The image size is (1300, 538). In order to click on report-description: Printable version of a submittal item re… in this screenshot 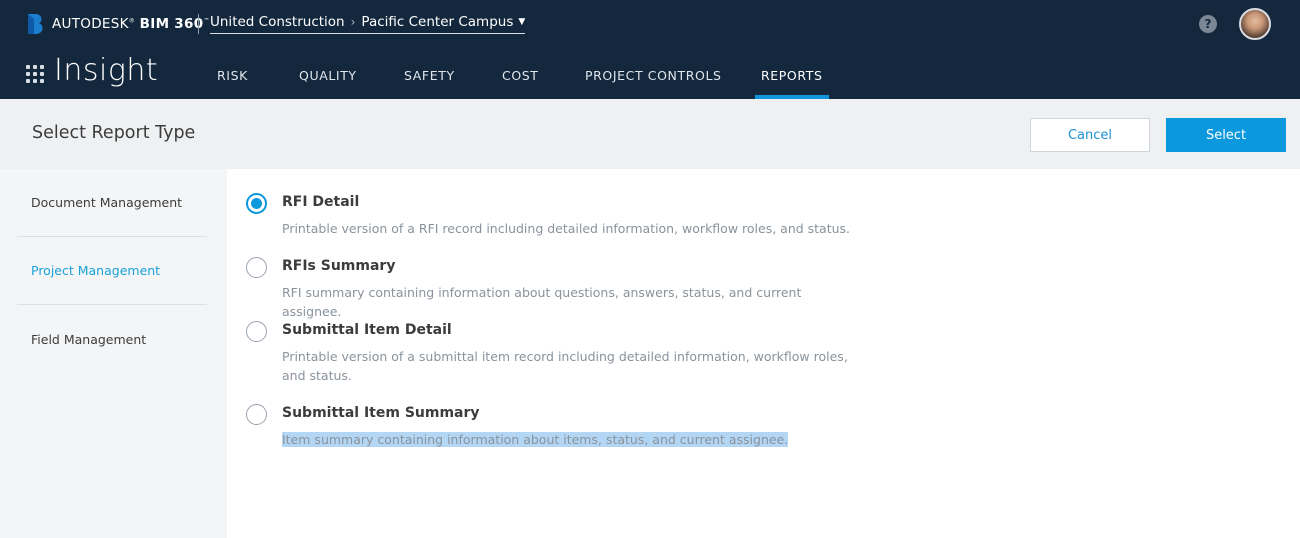, I will do `click(565, 366)`.